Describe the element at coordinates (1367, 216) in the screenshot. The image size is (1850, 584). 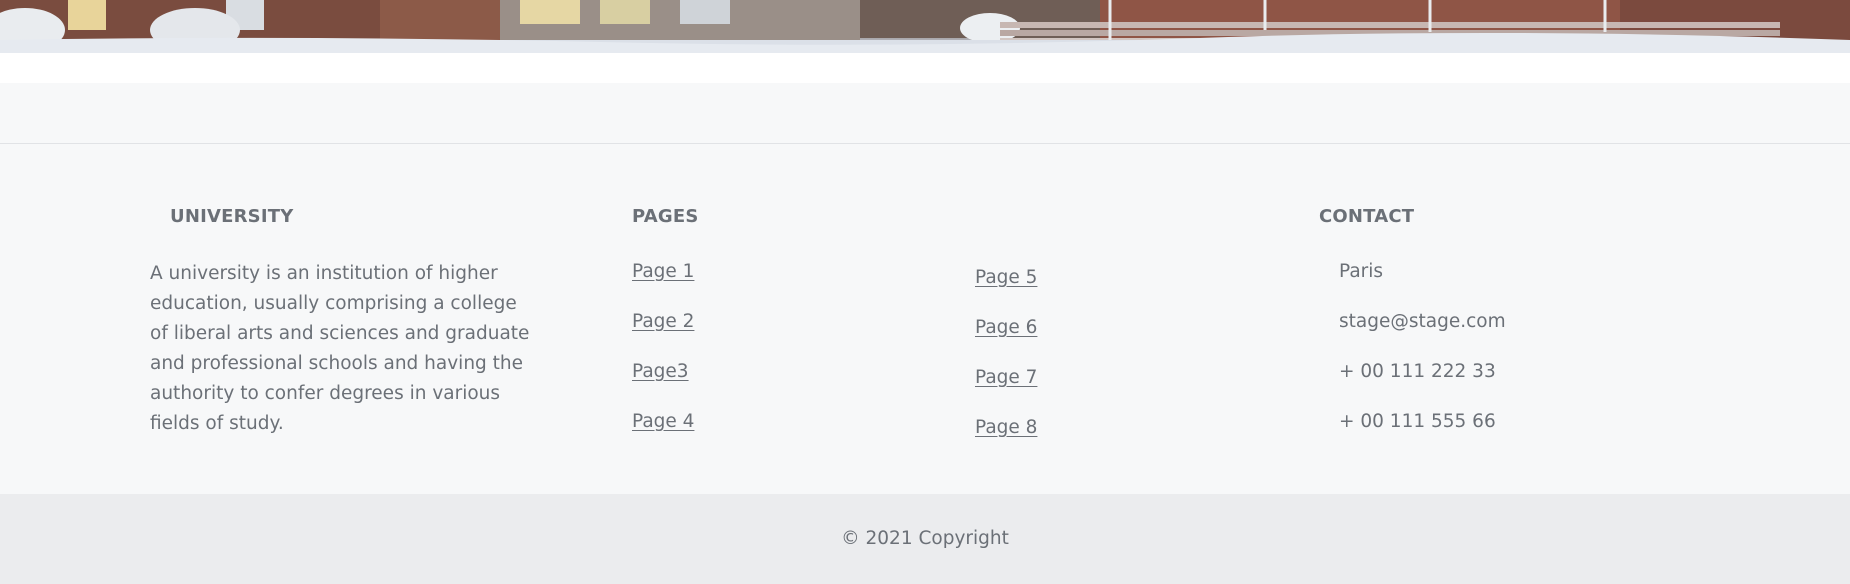
I see `contact-heading: CONTACT` at that location.